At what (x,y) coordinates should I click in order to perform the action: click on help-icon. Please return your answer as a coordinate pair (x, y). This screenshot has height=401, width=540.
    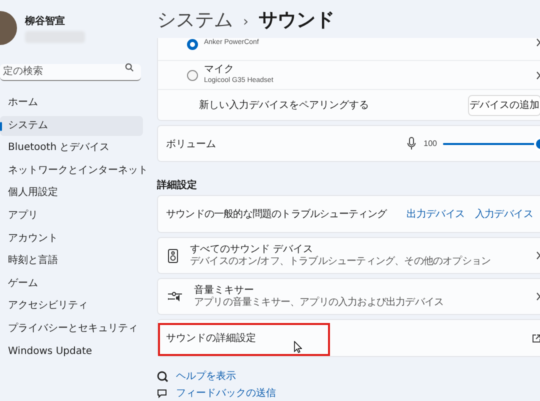
    Looking at the image, I should click on (163, 376).